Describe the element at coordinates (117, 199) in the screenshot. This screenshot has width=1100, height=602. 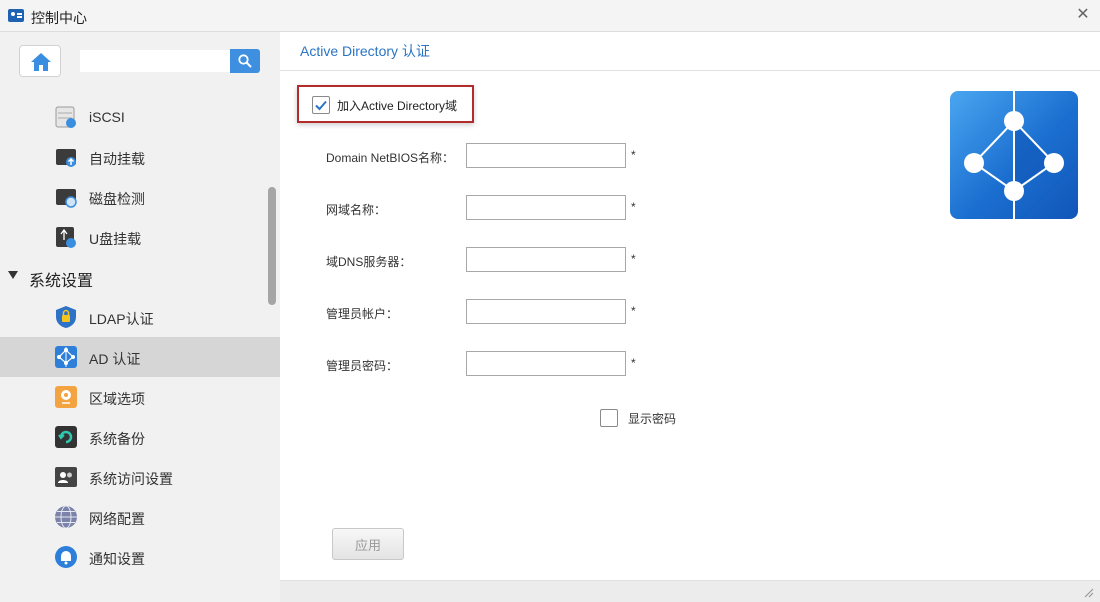
I see `sidebar-item-label: 磁盘检测` at that location.